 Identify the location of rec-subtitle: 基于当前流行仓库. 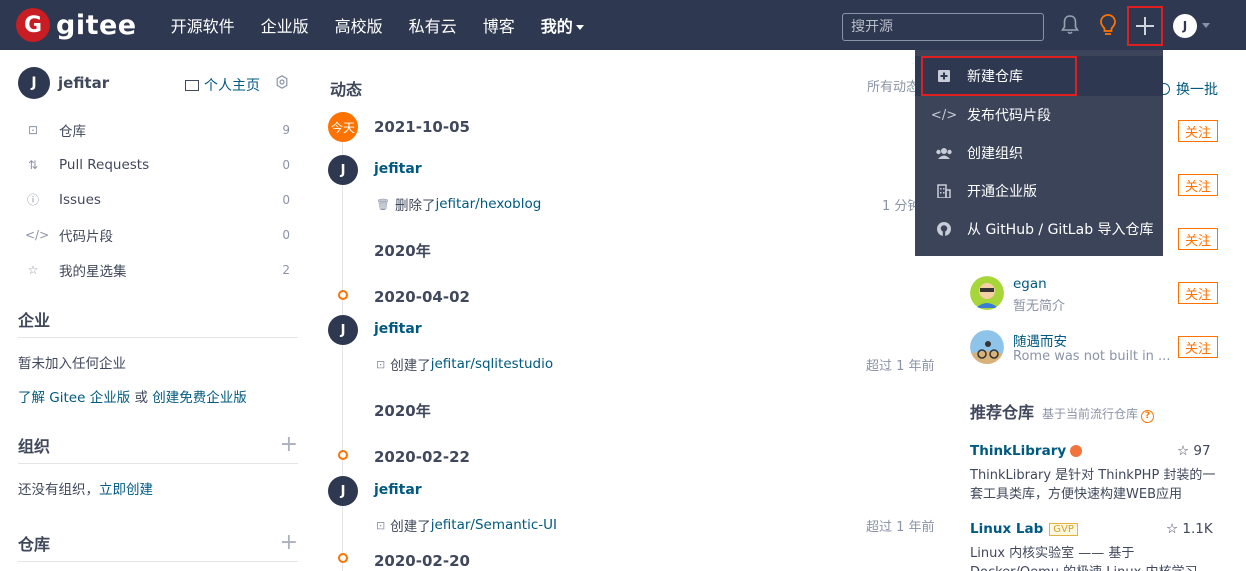
(1090, 414).